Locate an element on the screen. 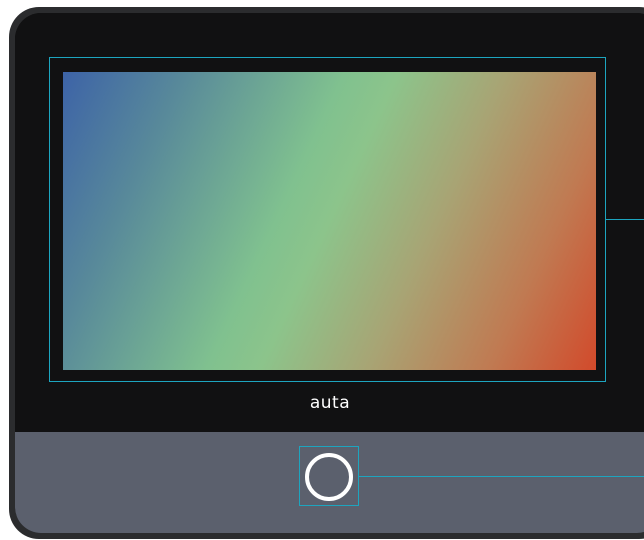  home-button is located at coordinates (329, 477).